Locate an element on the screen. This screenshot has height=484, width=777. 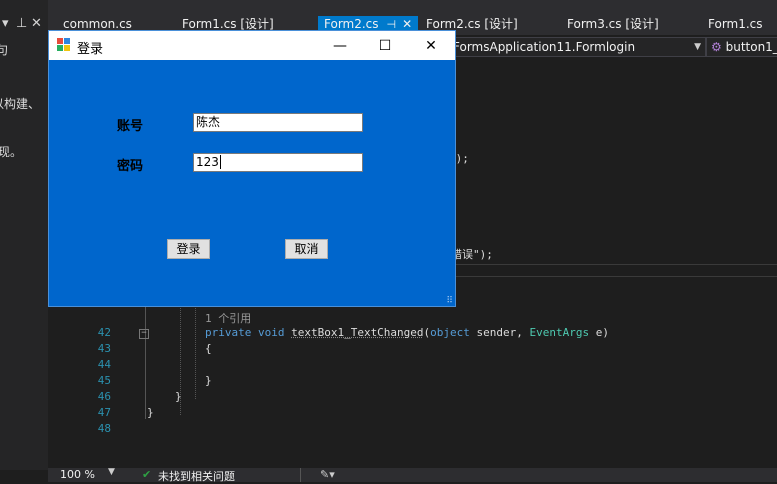
keyword: private void is located at coordinates (248, 332).